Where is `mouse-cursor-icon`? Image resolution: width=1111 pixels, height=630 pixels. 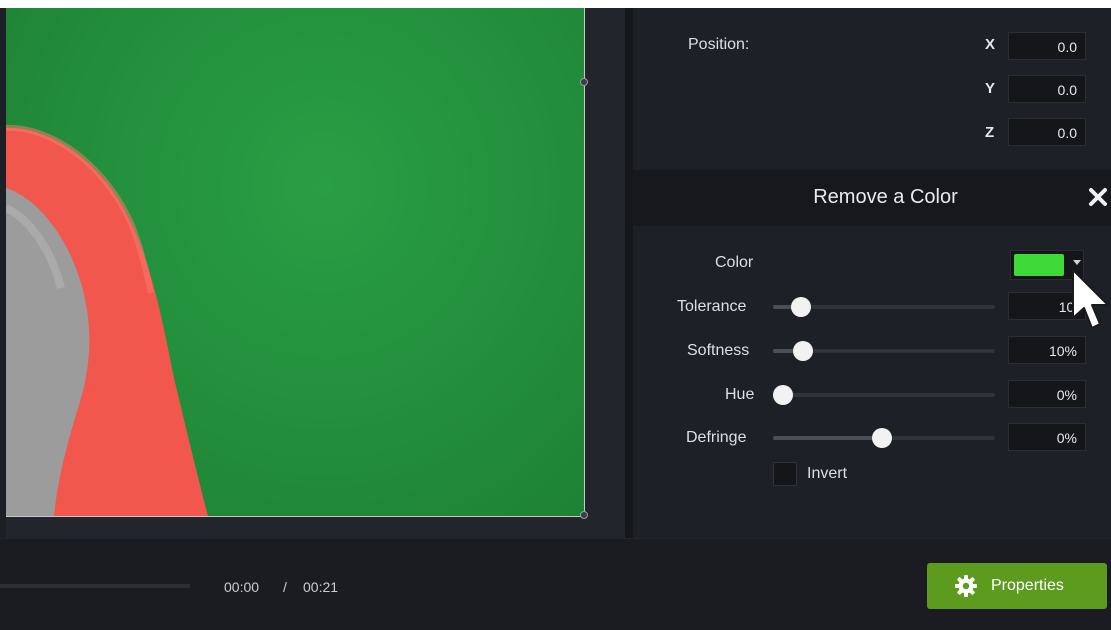
mouse-cursor-icon is located at coordinates (1090, 299).